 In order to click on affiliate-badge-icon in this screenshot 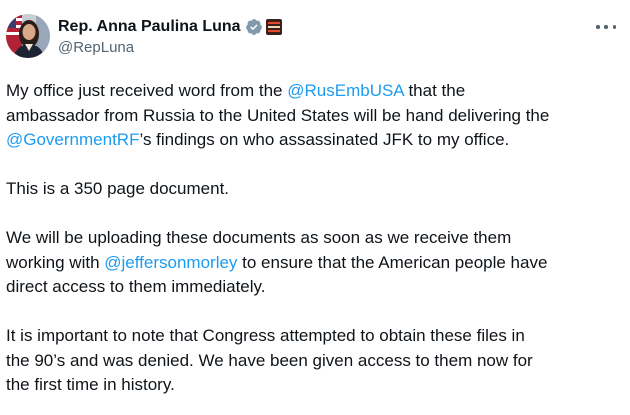, I will do `click(273, 27)`.